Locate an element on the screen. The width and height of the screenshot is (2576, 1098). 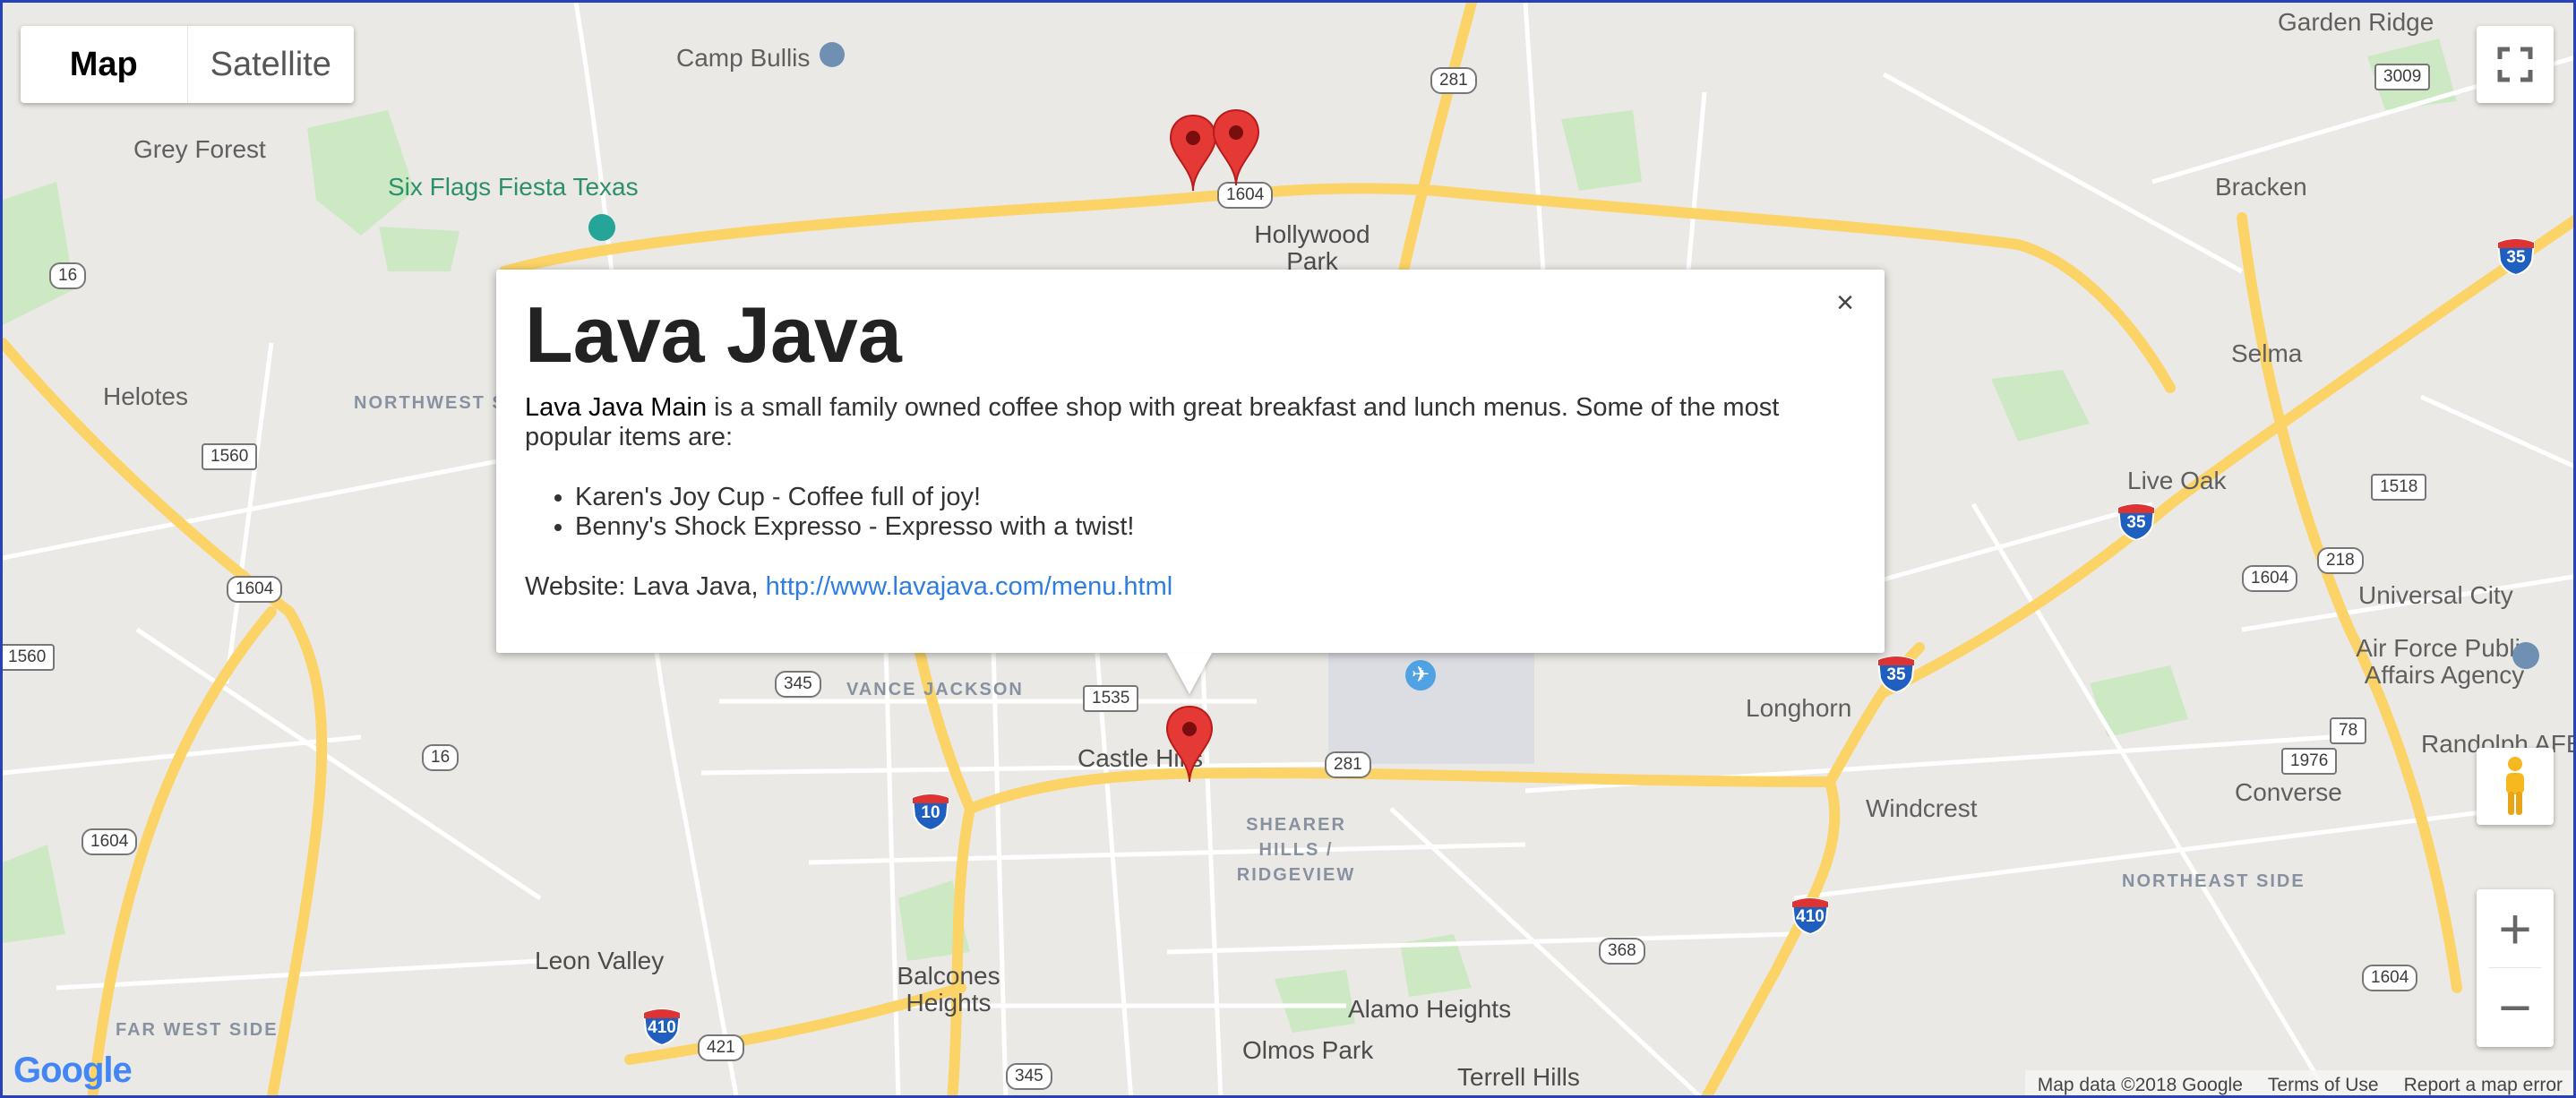
place-label: Universal City is located at coordinates (2435, 595).